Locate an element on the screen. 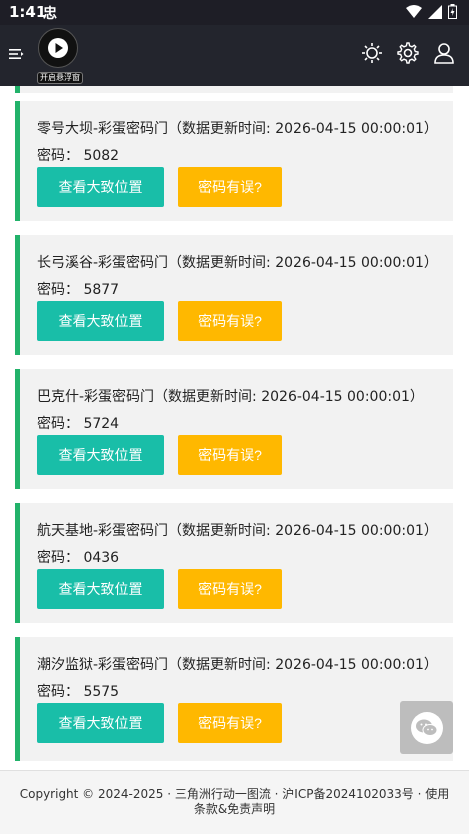 The width and height of the screenshot is (469, 834). card-title: 航天基地-彩蛋密码门（数据更新时间: 2026-04-15 00:00:01） is located at coordinates (237, 531).